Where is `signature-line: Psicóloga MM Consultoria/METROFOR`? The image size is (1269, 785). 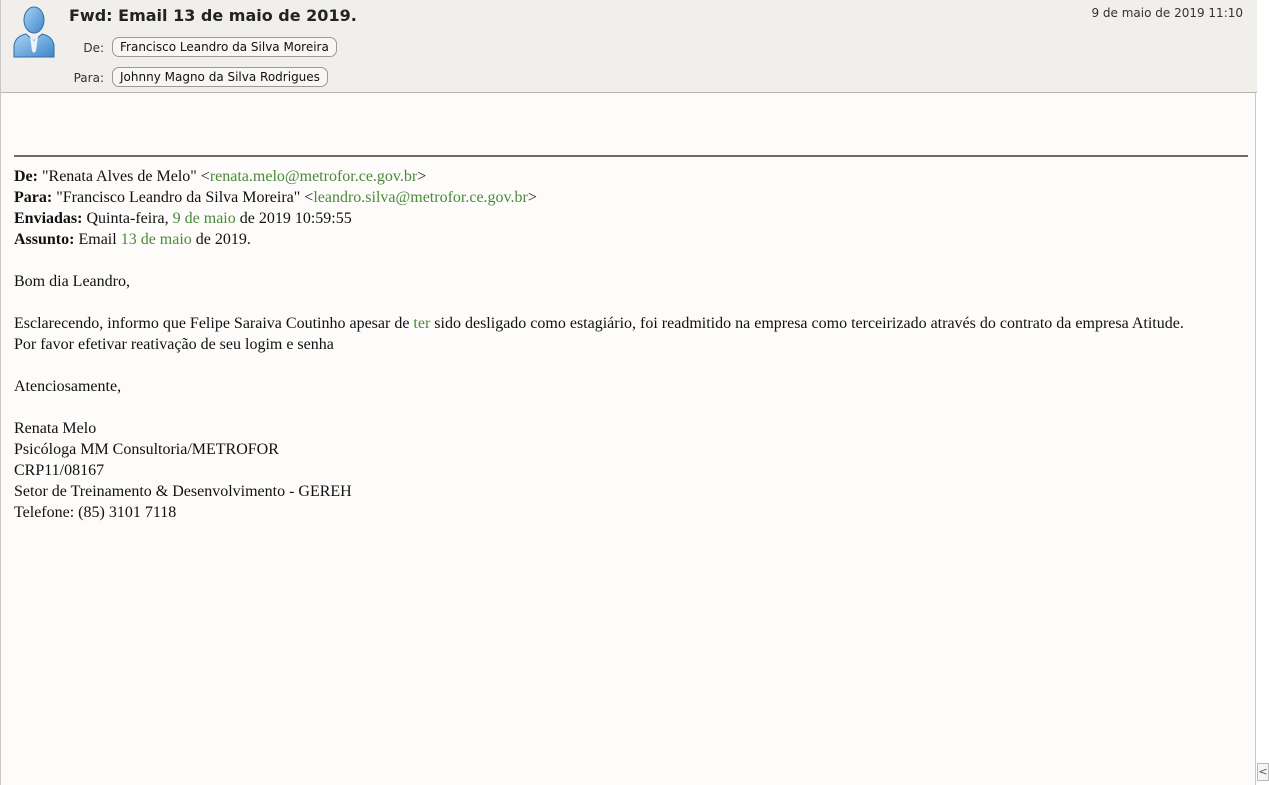
signature-line: Psicóloga MM Consultoria/METROFOR is located at coordinates (146, 449).